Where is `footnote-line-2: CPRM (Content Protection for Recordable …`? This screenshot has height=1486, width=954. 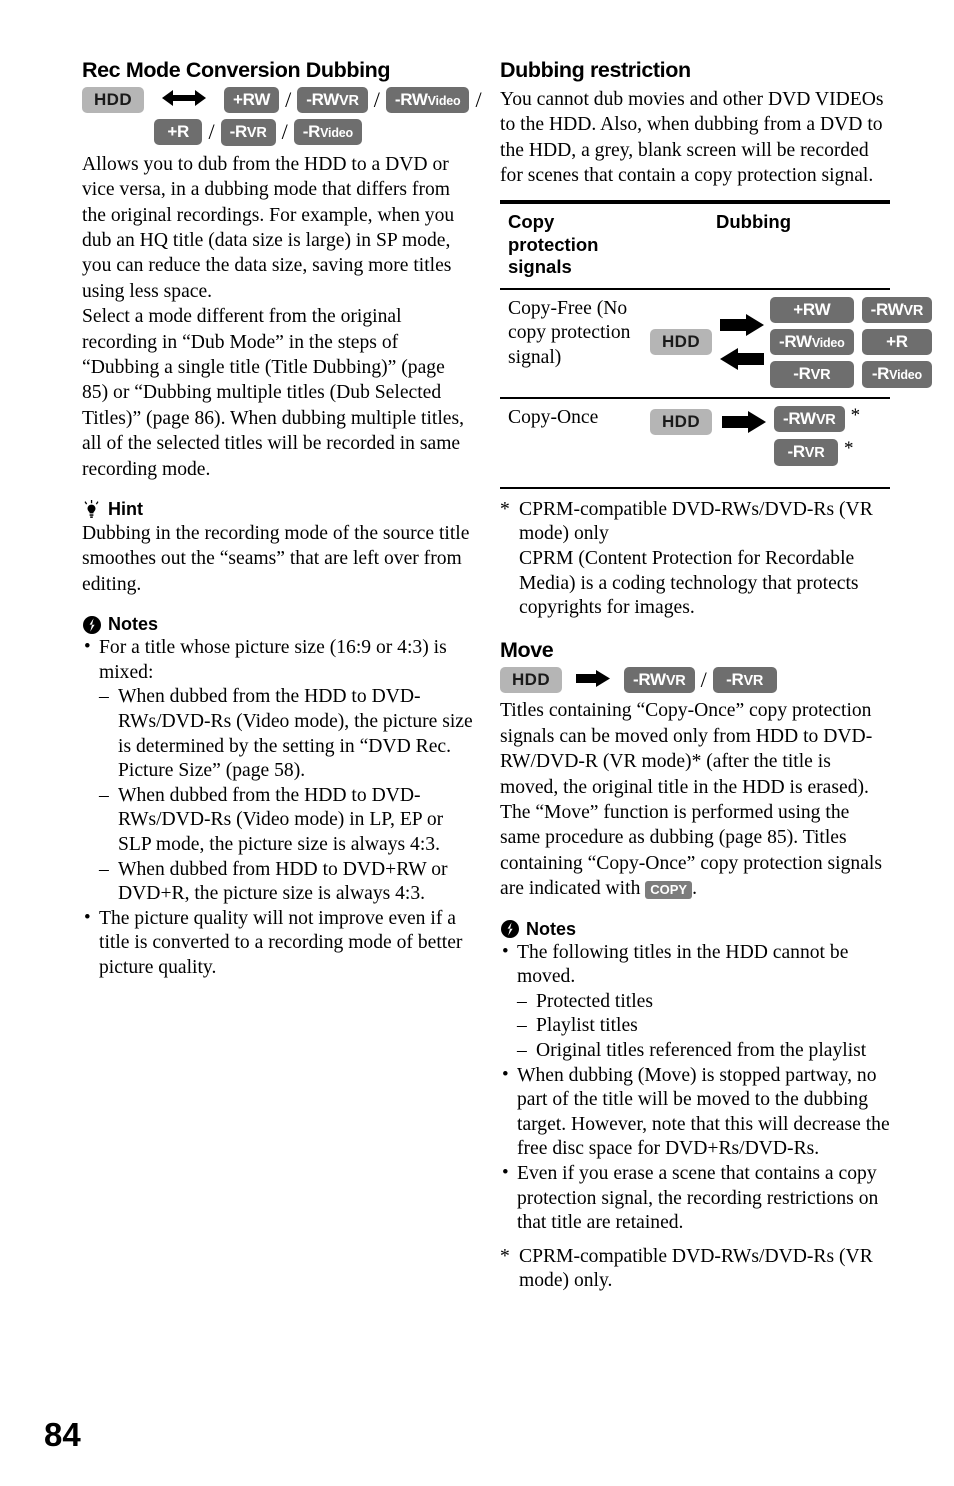 footnote-line-2: CPRM (Content Protection for Recordable … is located at coordinates (689, 583).